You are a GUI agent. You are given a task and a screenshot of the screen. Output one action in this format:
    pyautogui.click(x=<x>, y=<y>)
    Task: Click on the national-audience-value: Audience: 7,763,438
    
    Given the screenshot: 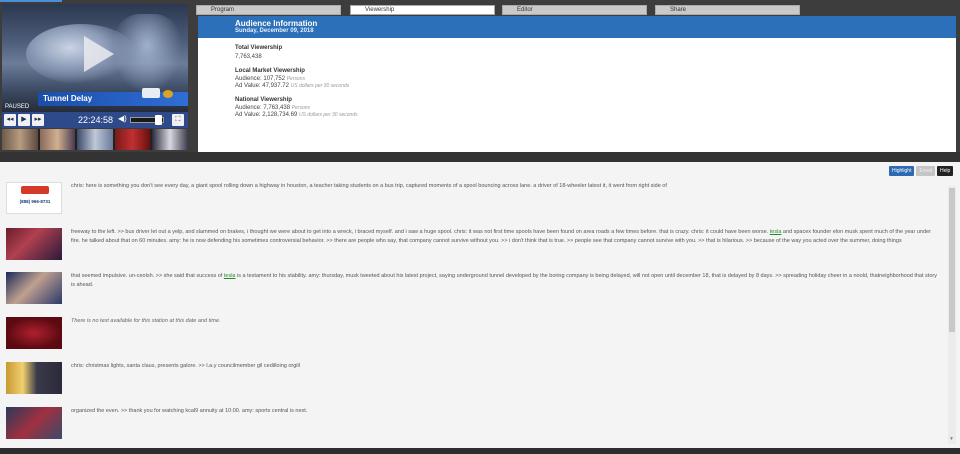 What is the action you would take?
    pyautogui.click(x=263, y=108)
    